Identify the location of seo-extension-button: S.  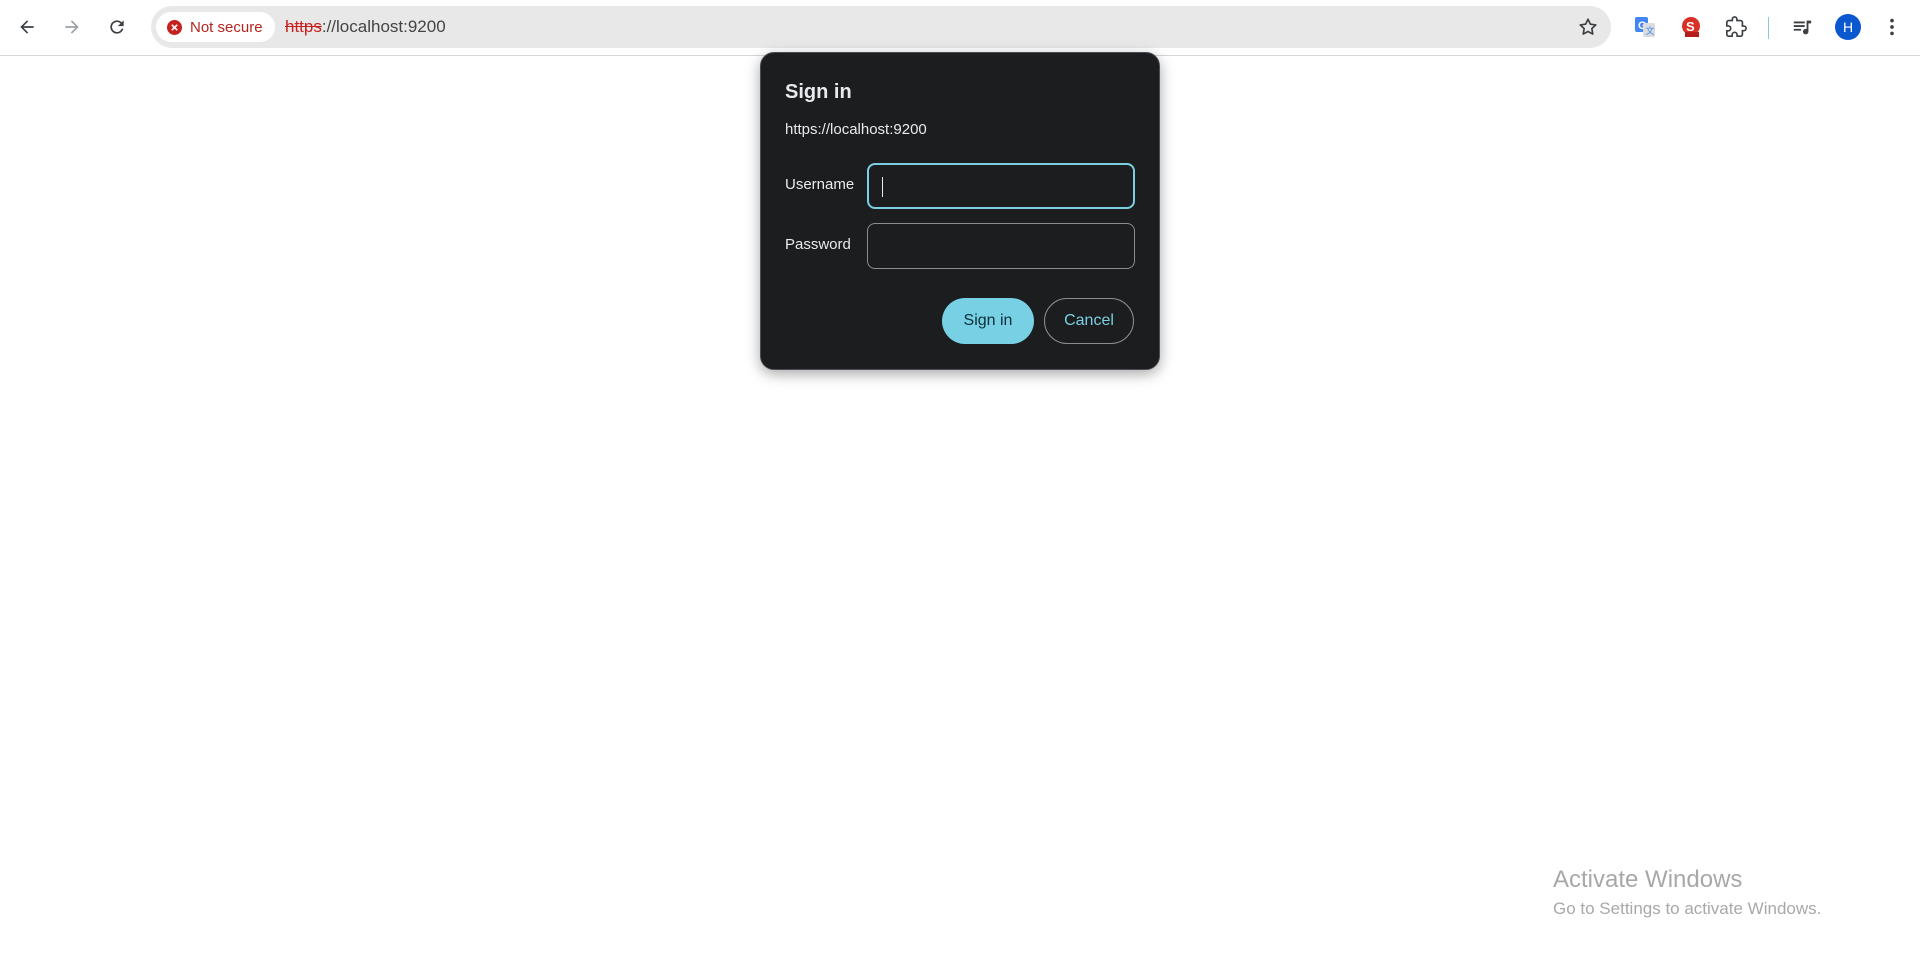
(1691, 27).